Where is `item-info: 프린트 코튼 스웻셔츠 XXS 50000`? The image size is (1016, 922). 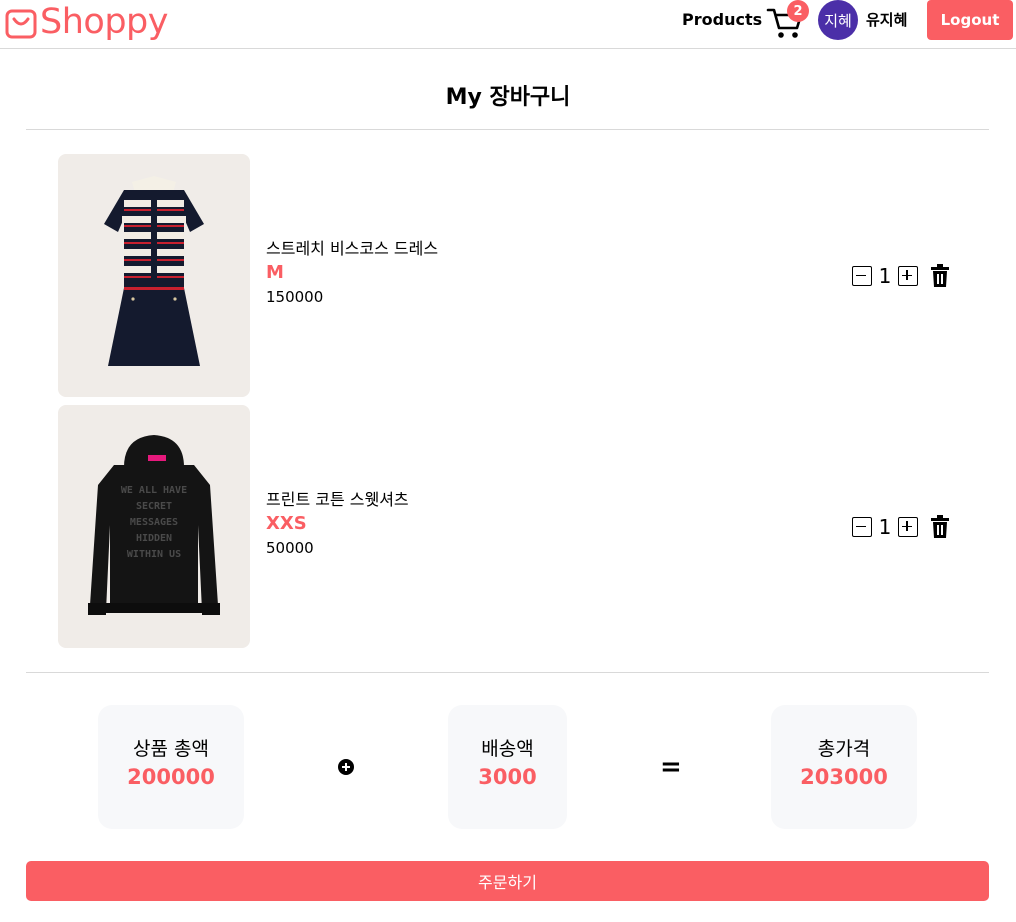 item-info: 프린트 코튼 스웻셔츠 XXS 50000 is located at coordinates (337, 524).